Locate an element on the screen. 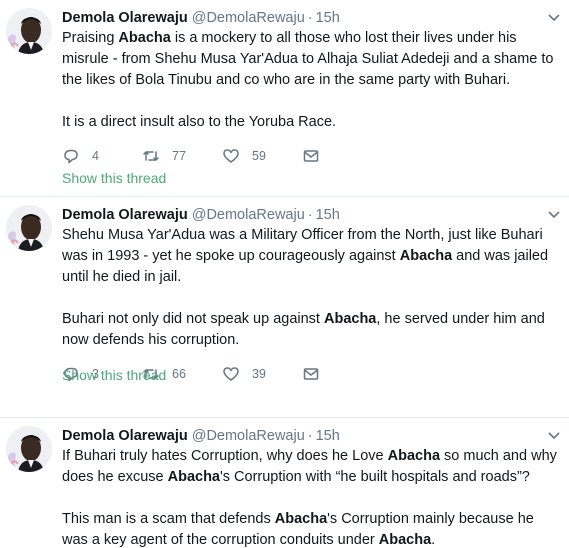 Image resolution: width=569 pixels, height=548 pixels. text-run: . is located at coordinates (433, 540).